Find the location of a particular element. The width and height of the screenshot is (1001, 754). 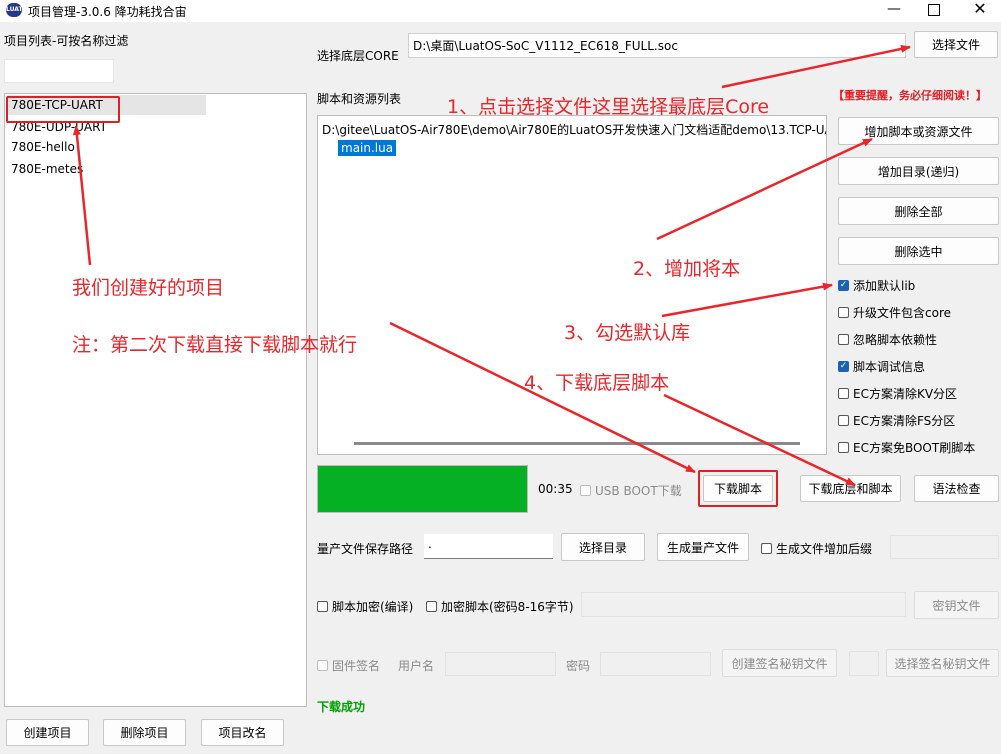

arrow-second-note is located at coordinates (542, 397).